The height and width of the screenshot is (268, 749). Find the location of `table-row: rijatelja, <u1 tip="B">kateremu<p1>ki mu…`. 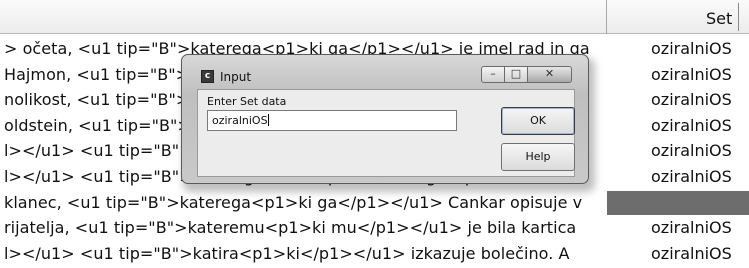

table-row: rijatelja, <u1 tip="B">kateremu<p1>ki mu… is located at coordinates (374, 228).